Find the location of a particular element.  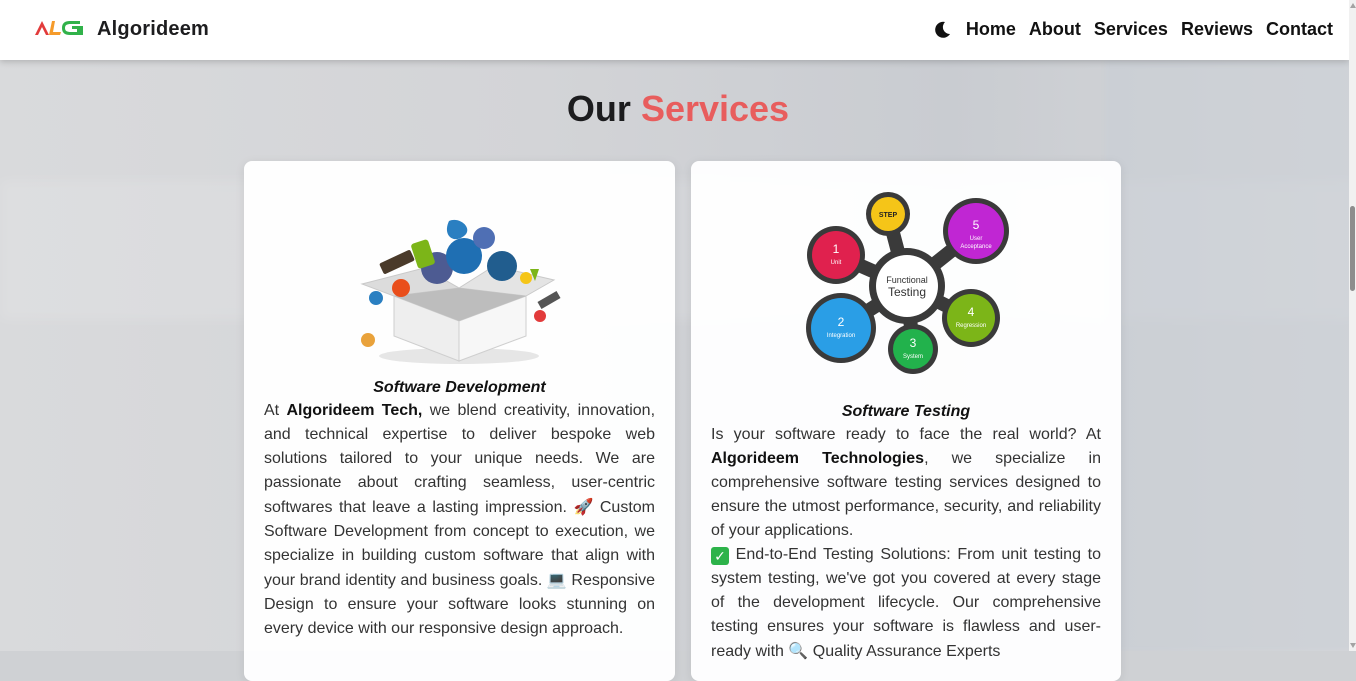

software-development-illustration is located at coordinates (459, 286).